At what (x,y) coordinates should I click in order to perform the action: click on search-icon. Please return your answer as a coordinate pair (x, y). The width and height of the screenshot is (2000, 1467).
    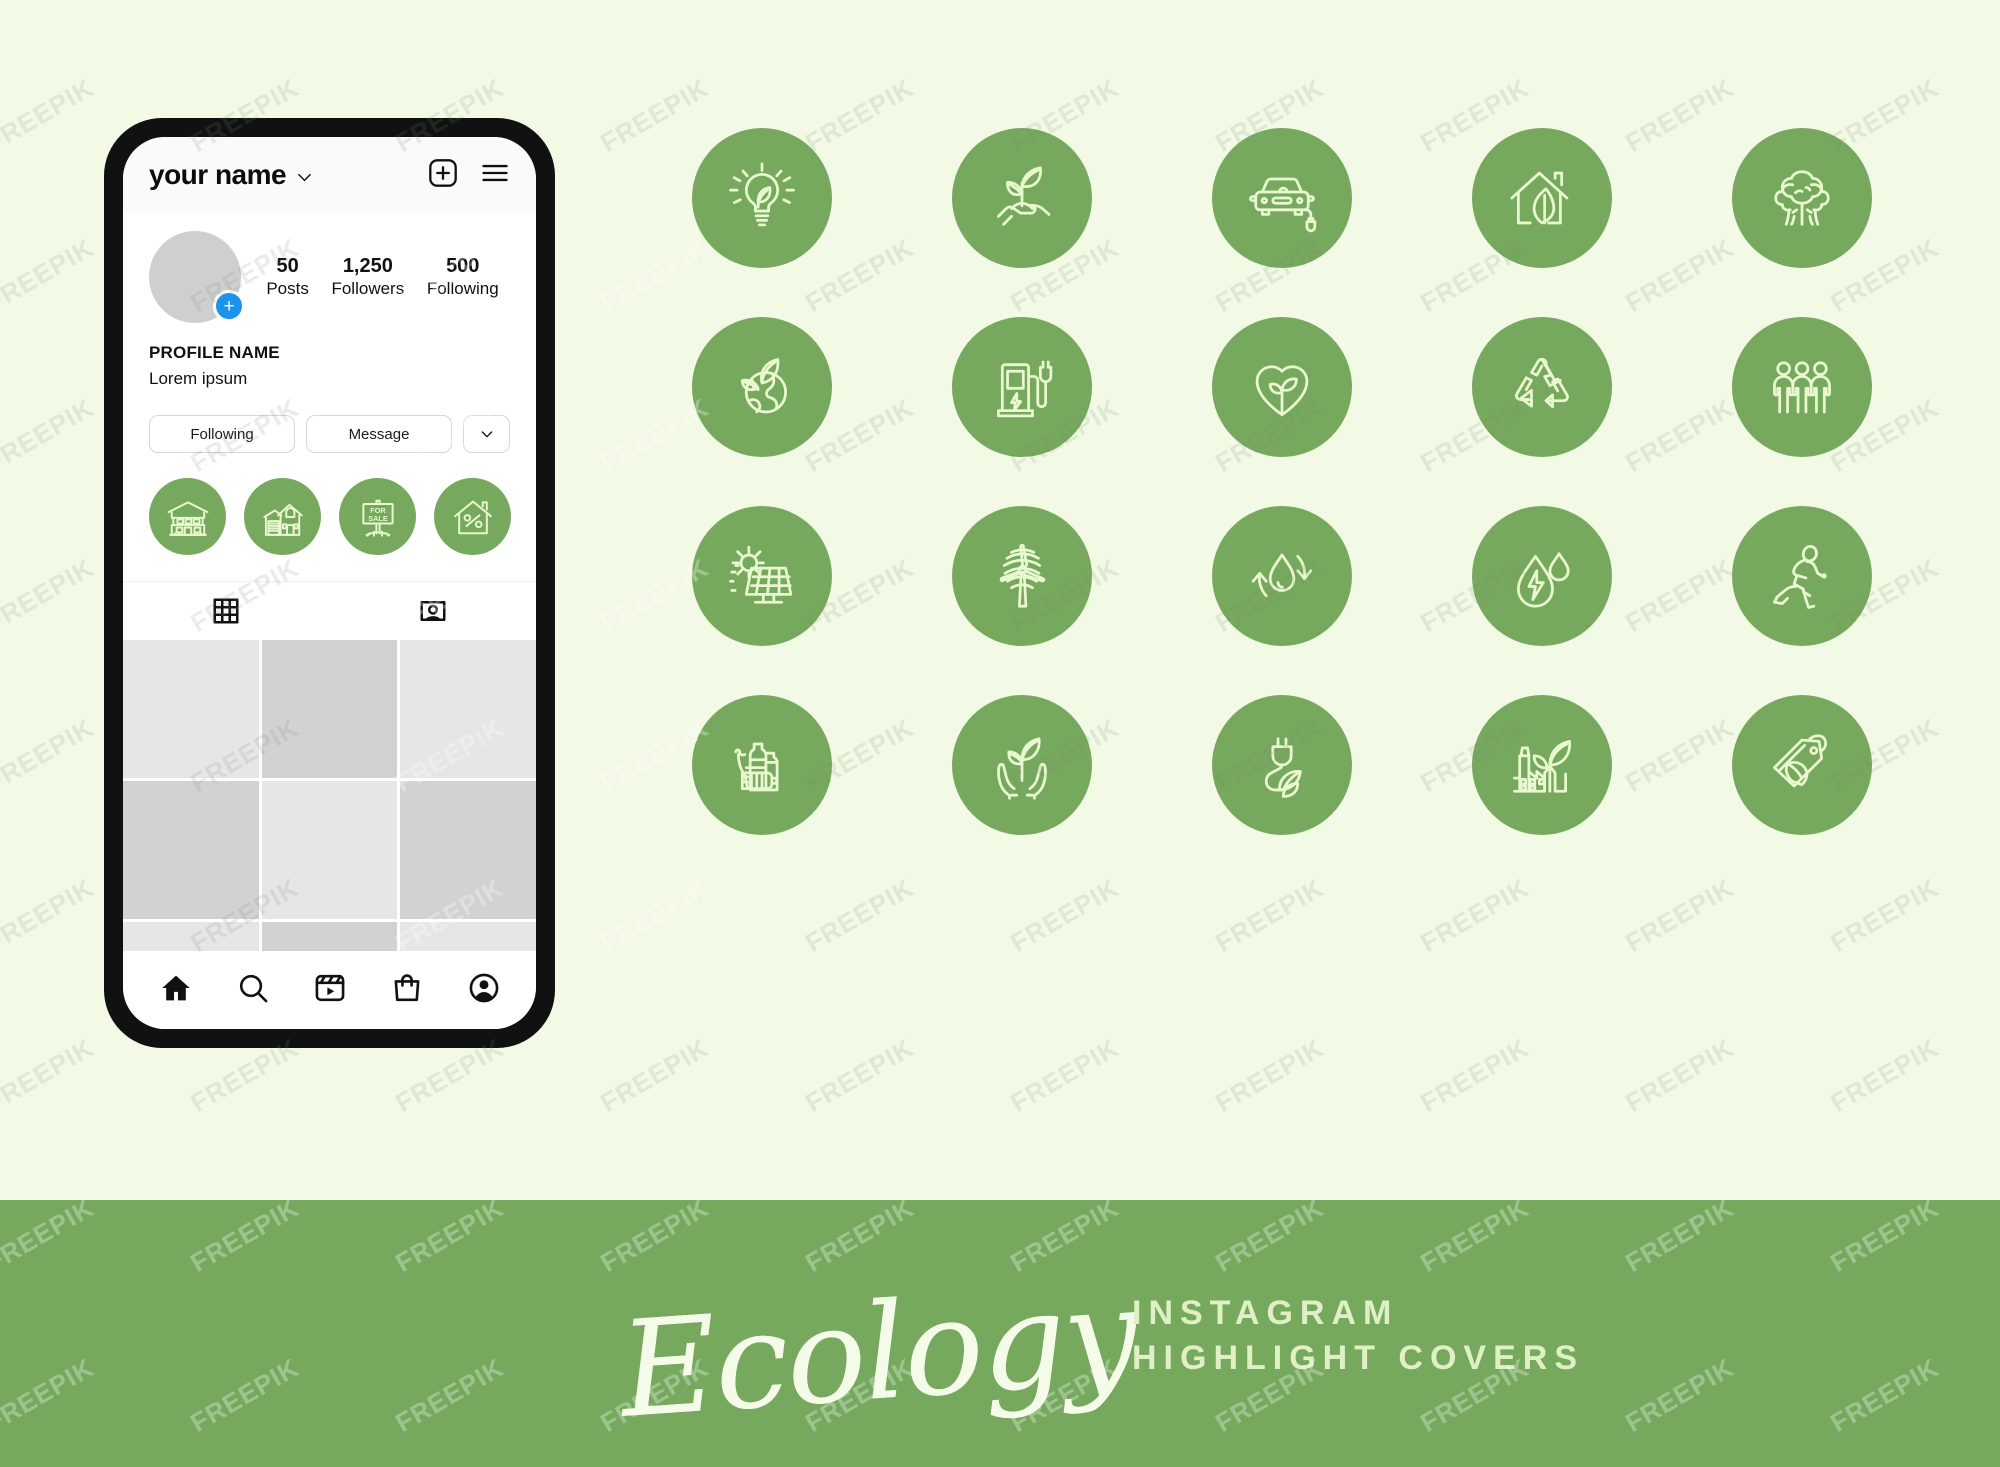
    Looking at the image, I should click on (253, 988).